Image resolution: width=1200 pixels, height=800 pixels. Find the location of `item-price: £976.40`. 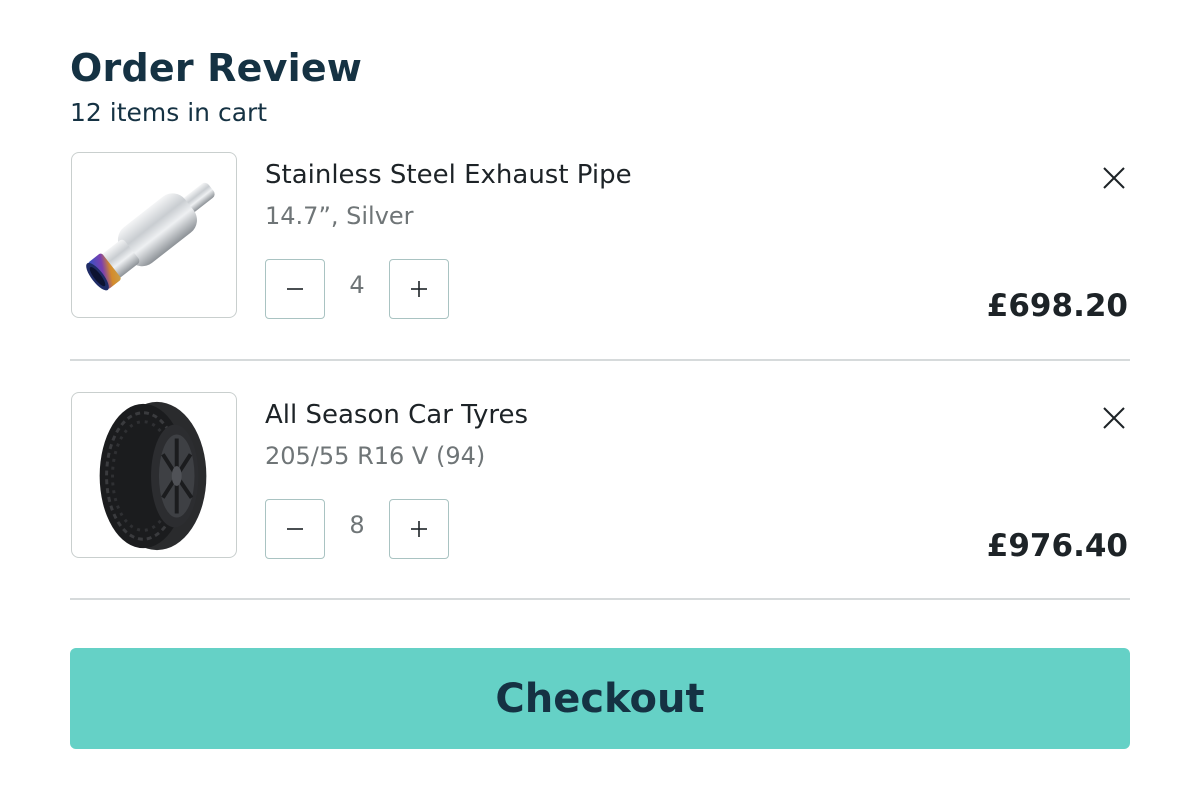

item-price: £976.40 is located at coordinates (1057, 546).